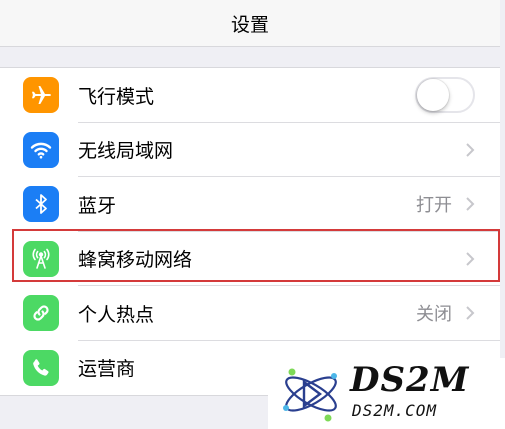  Describe the element at coordinates (250, 204) in the screenshot. I see `settings-row-bluetooth: 蓝牙 打开` at that location.